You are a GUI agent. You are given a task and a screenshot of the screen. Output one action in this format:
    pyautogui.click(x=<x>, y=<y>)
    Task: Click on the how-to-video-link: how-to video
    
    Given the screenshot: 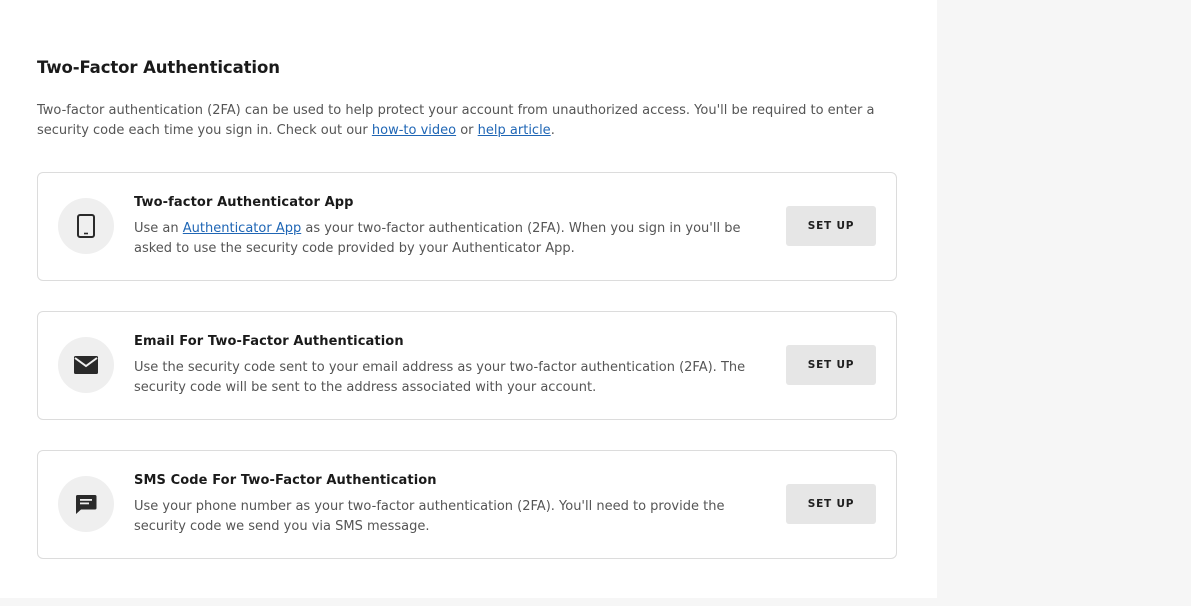 What is the action you would take?
    pyautogui.click(x=414, y=130)
    